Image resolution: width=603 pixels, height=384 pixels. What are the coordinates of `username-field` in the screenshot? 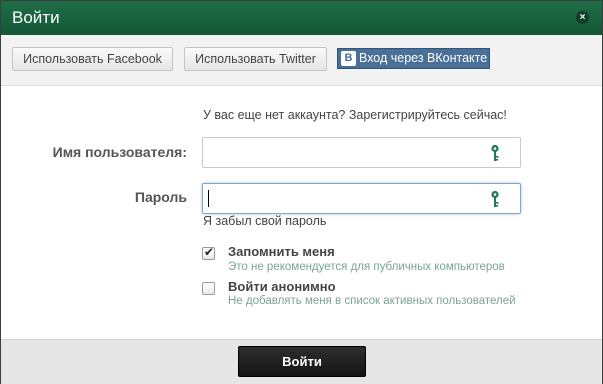 It's located at (361, 152).